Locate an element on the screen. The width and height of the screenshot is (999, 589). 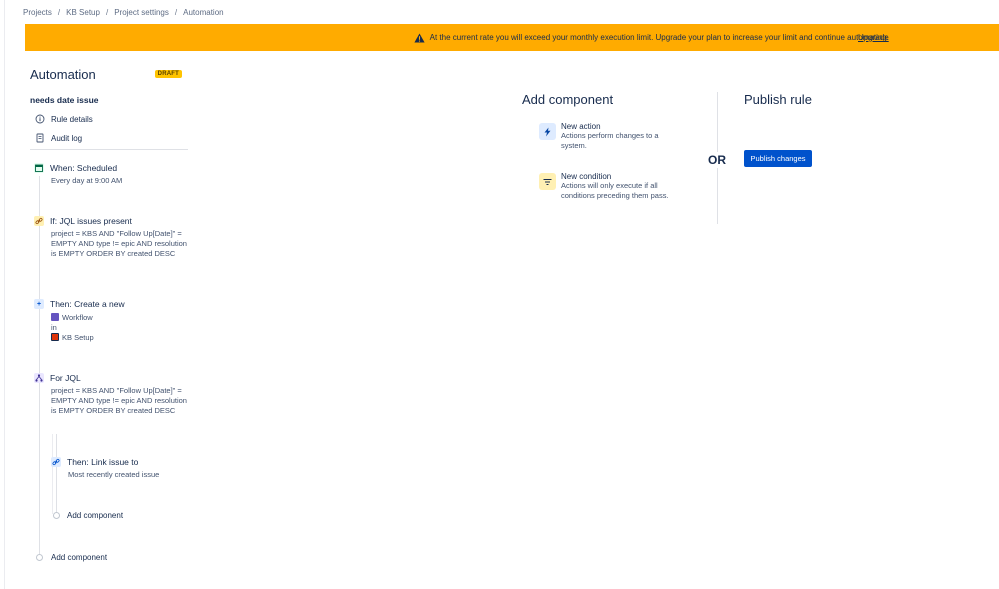
trigger-label: When: Scheduled is located at coordinates (84, 168).